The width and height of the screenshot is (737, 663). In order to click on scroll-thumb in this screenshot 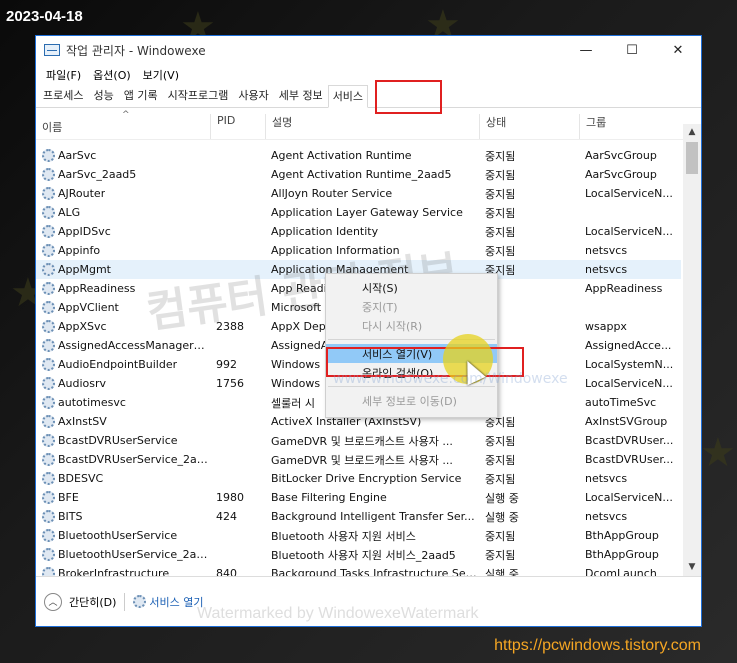, I will do `click(692, 158)`.